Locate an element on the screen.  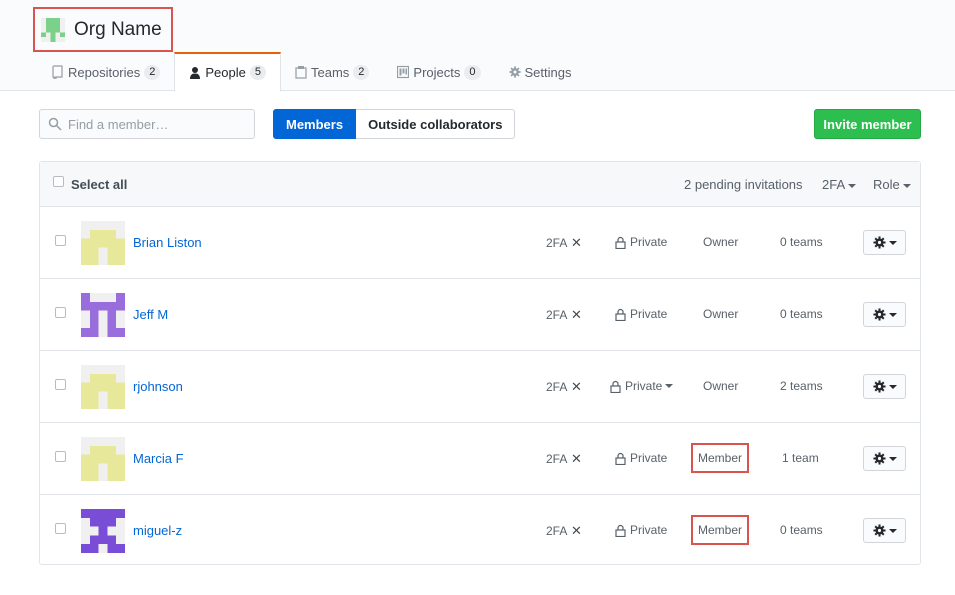
repo-icon is located at coordinates (57, 72).